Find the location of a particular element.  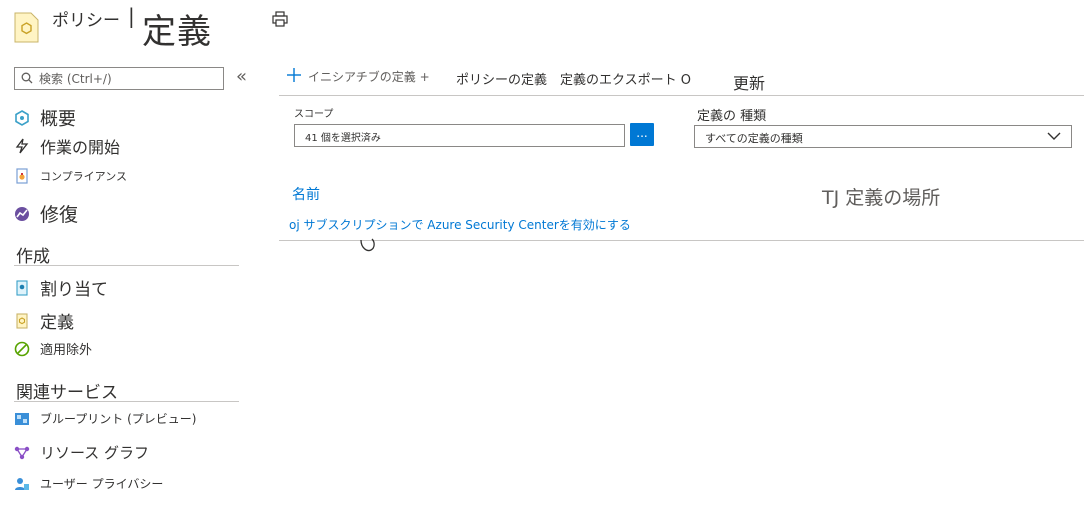

user-privacy-icon is located at coordinates (22, 484).